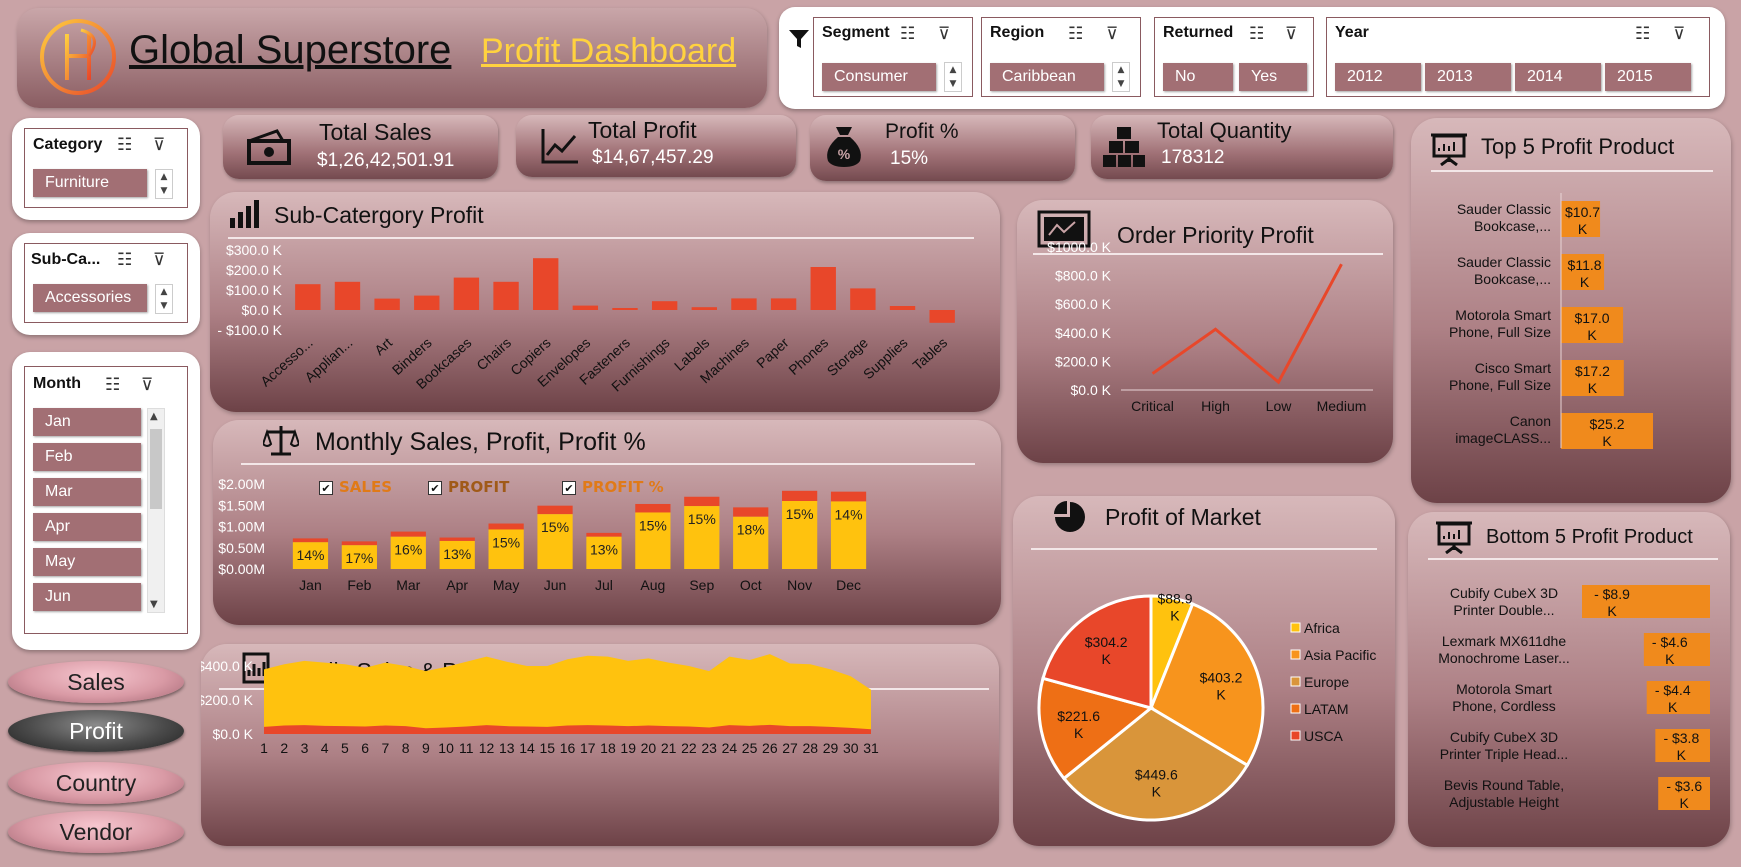  What do you see at coordinates (156, 469) in the screenshot?
I see `scrollbar-thumb` at bounding box center [156, 469].